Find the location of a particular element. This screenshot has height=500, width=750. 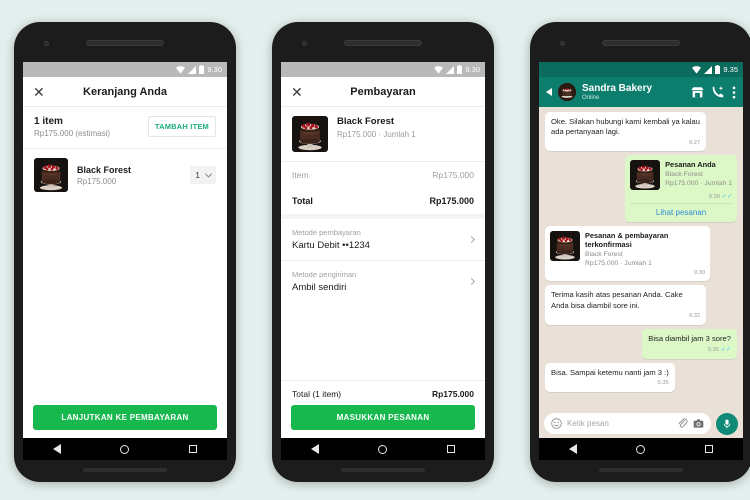

store-icon is located at coordinates (697, 92).